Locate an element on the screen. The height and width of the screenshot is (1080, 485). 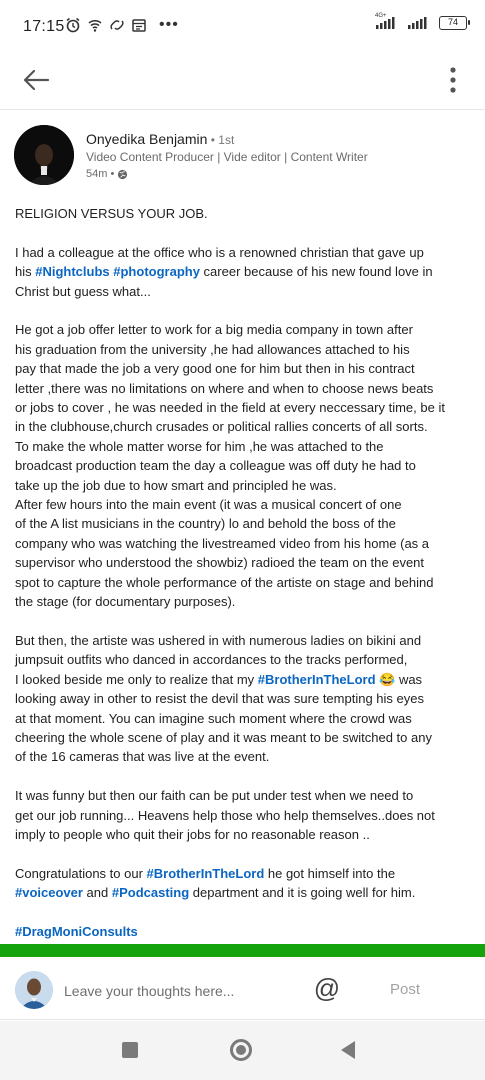
status-bar: 17:15 ••• 4G+ 74 is located at coordinates (242, 26).